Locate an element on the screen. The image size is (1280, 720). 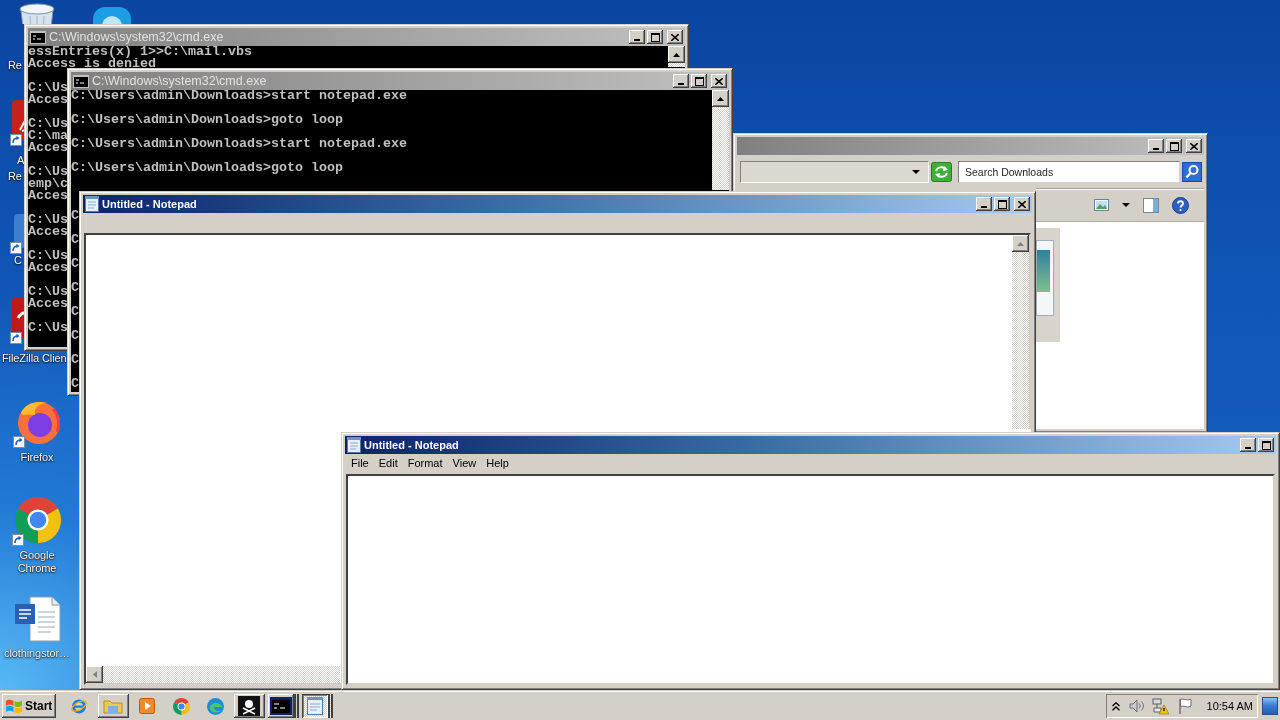
file-item is located at coordinates (1048, 285).